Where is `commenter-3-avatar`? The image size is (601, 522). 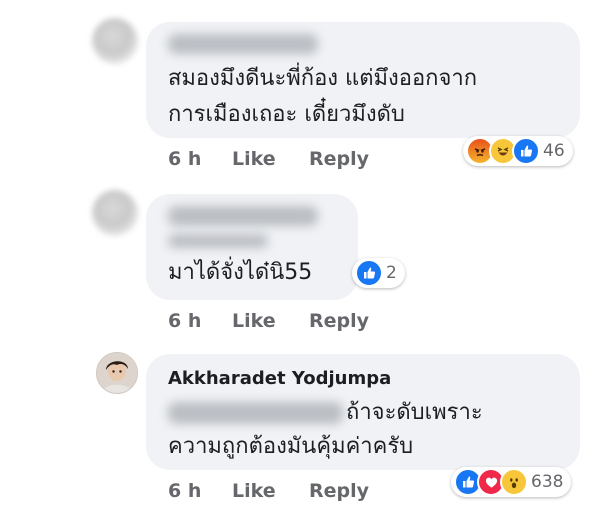 commenter-3-avatar is located at coordinates (117, 373).